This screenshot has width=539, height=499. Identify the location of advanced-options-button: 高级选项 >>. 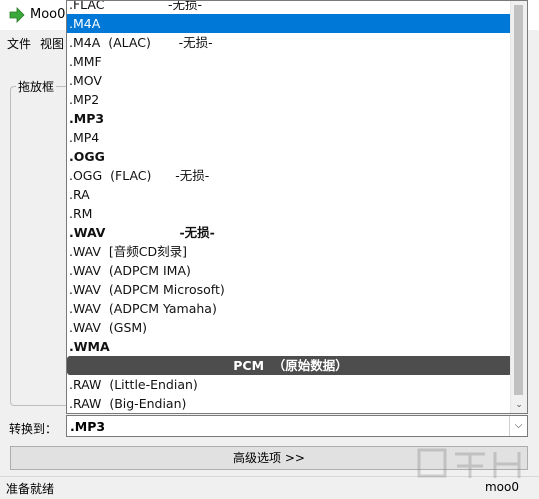
(269, 458).